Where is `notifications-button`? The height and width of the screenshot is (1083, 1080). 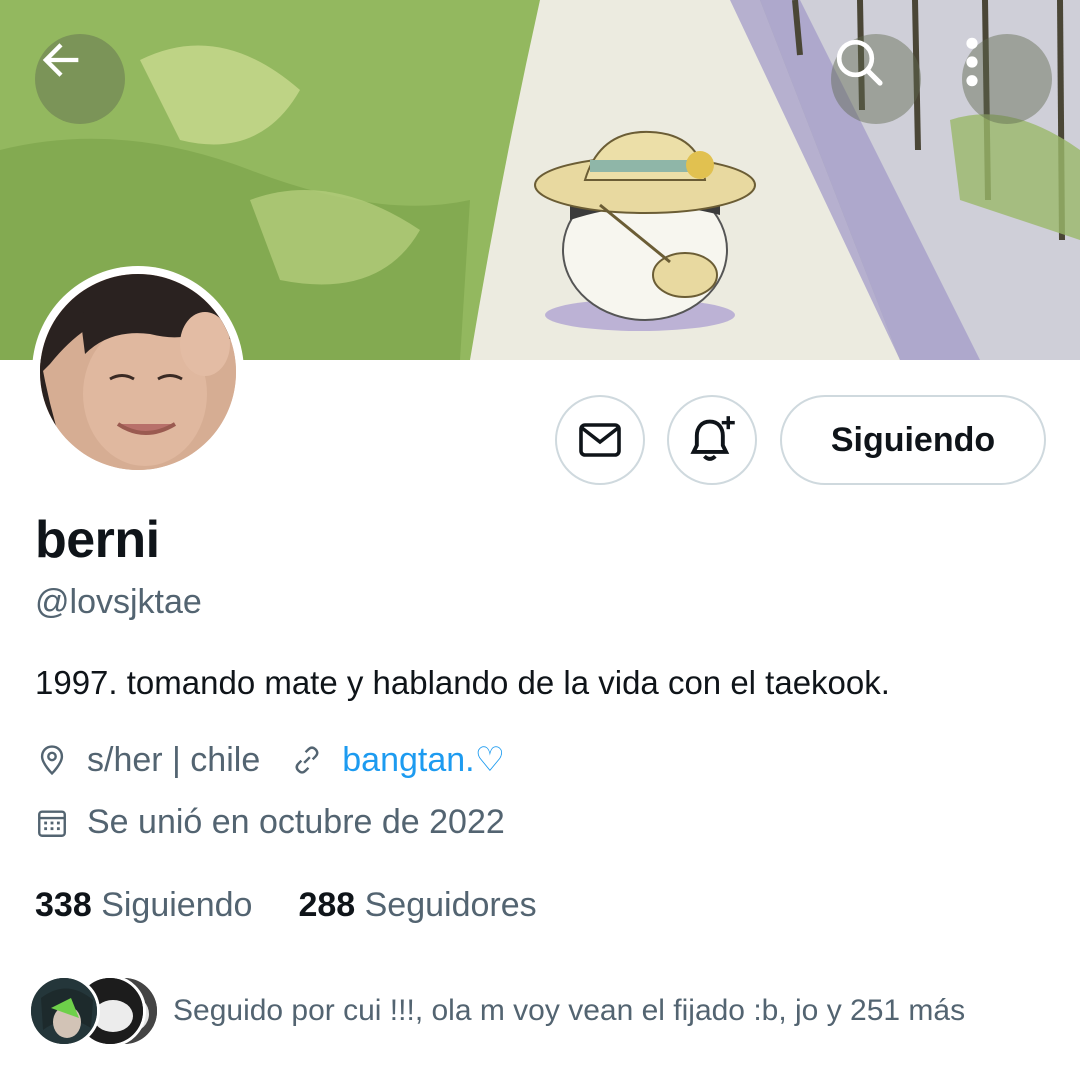 notifications-button is located at coordinates (712, 440).